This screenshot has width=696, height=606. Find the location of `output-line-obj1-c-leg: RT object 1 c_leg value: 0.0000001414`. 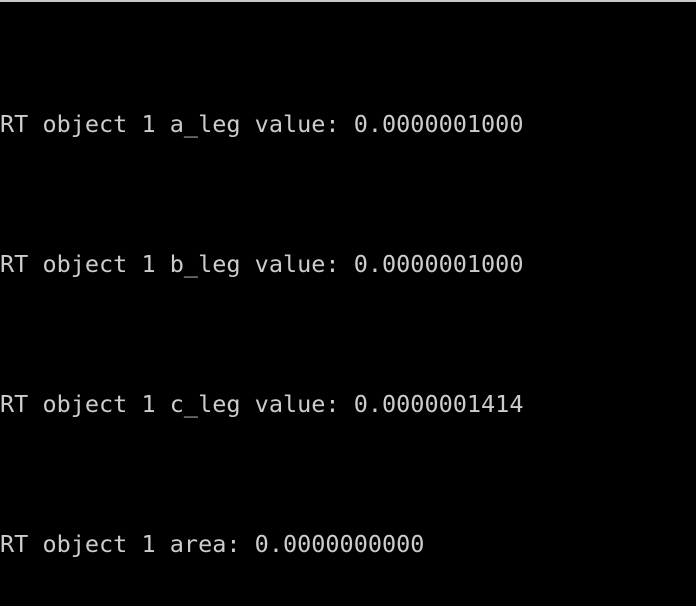

output-line-obj1-c-leg: RT object 1 c_leg value: 0.0000001414 is located at coordinates (262, 404).